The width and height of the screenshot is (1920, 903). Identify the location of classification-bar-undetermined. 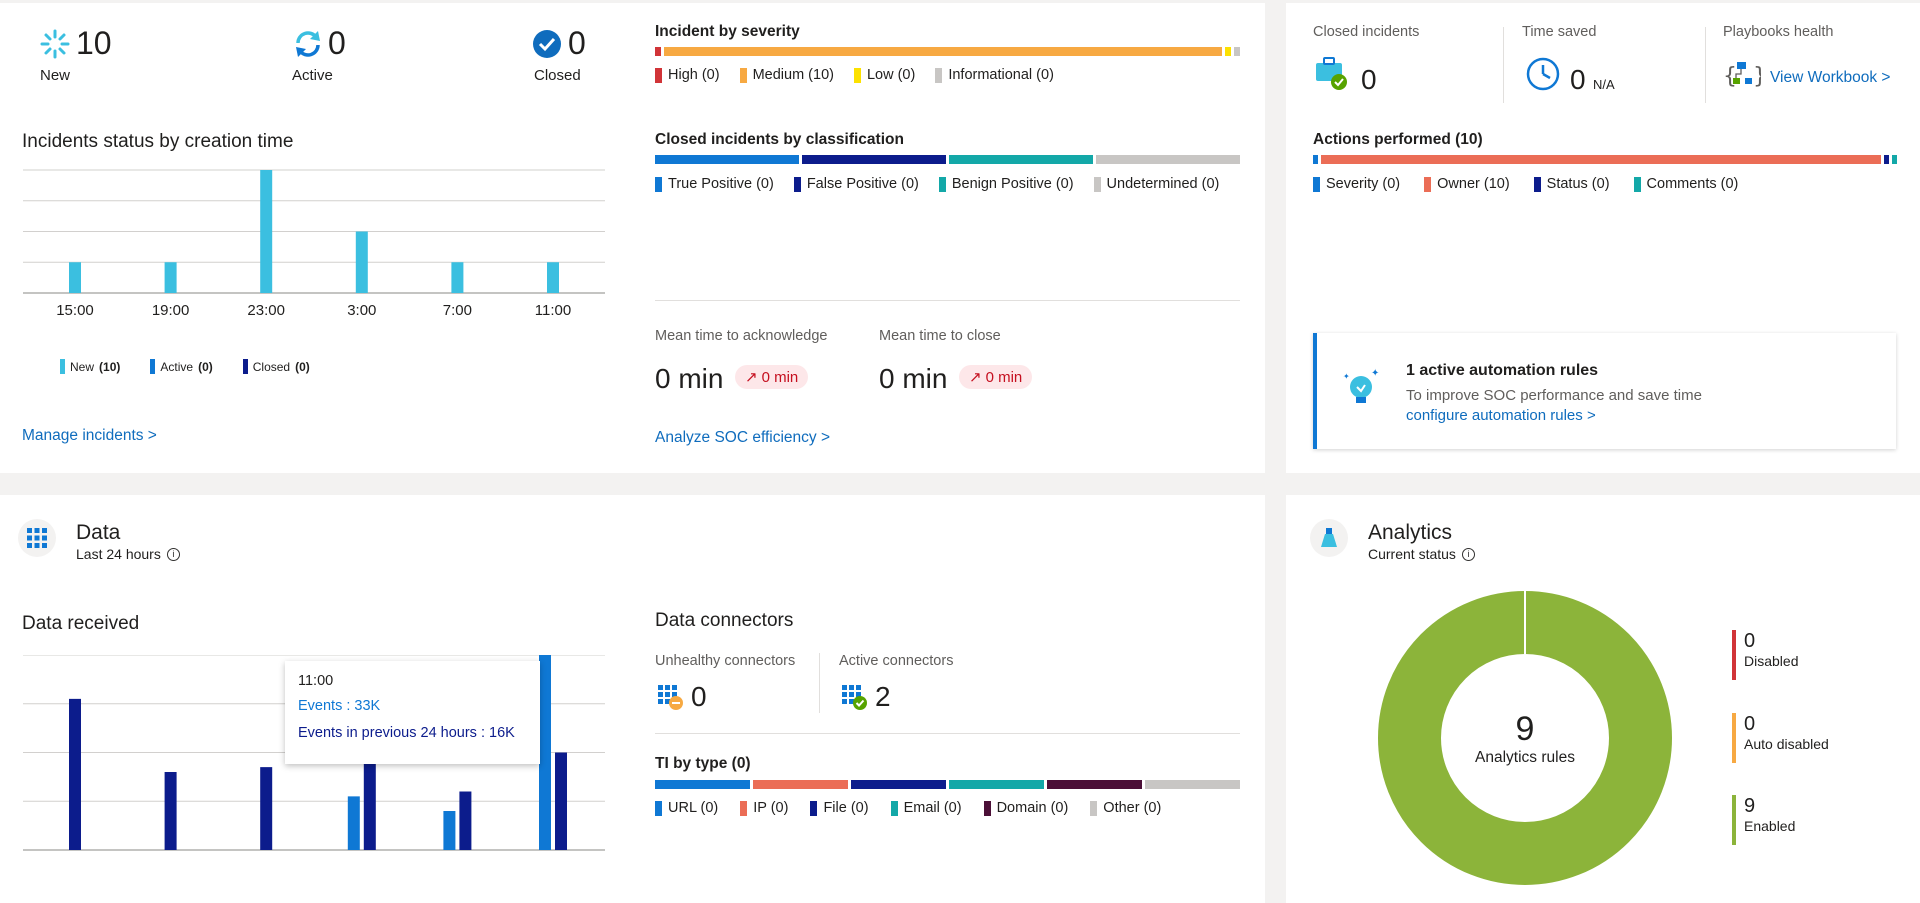
(1168, 159).